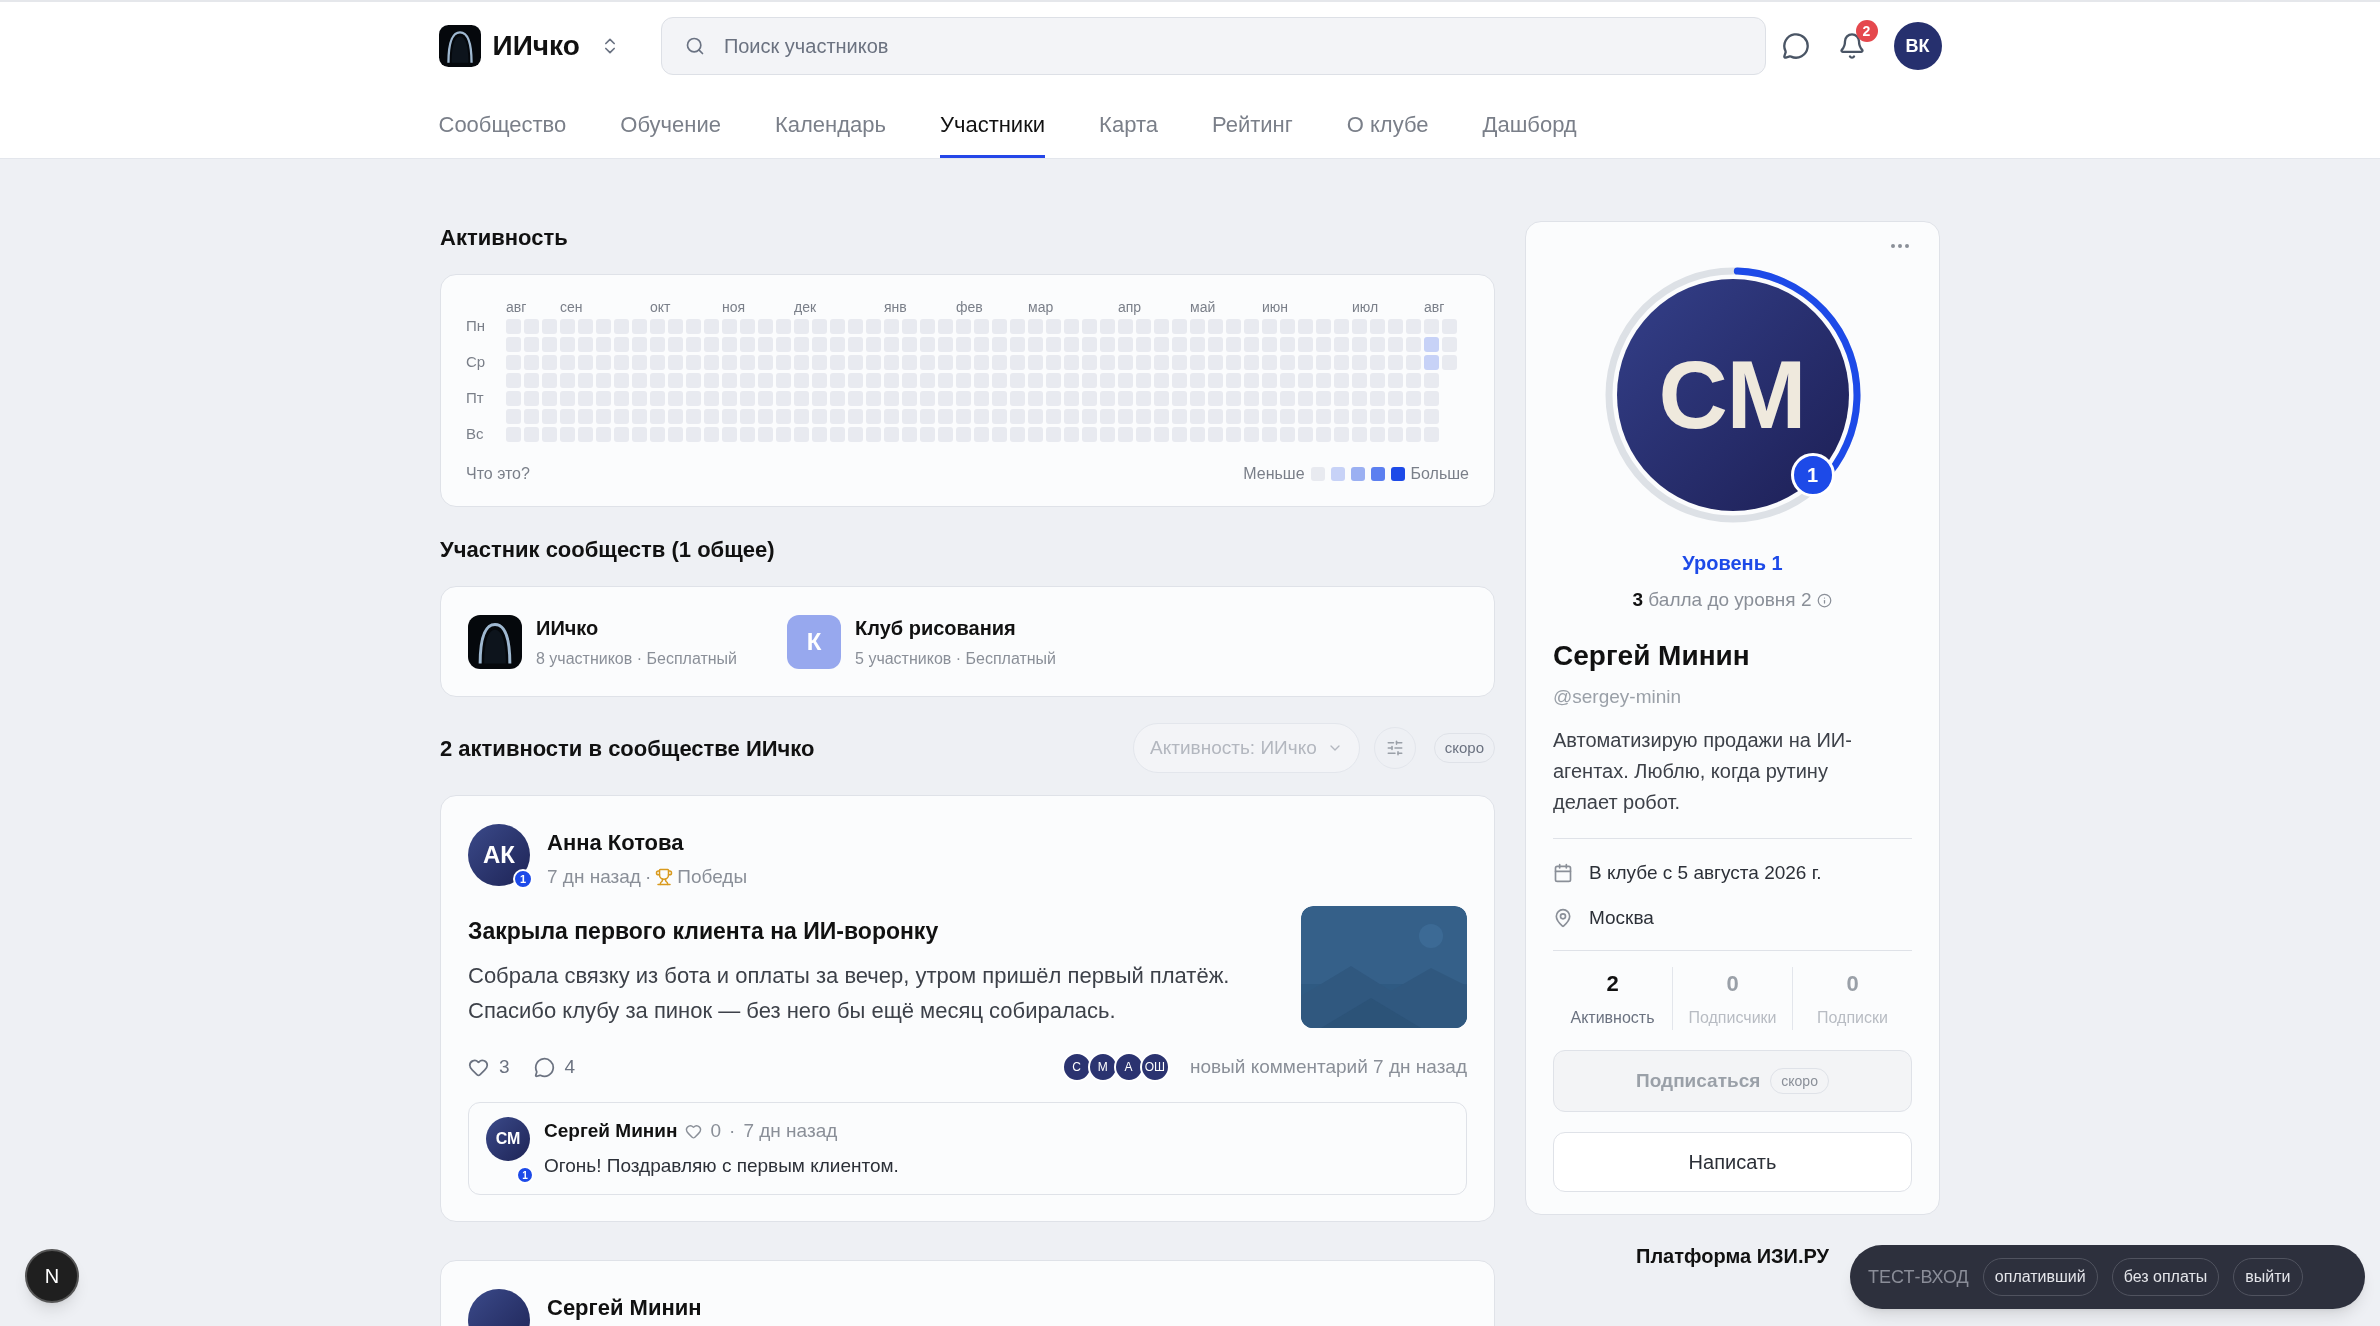 The height and width of the screenshot is (1326, 2380). Describe the element at coordinates (536, 46) in the screenshot. I see `club-name: ИИчко` at that location.